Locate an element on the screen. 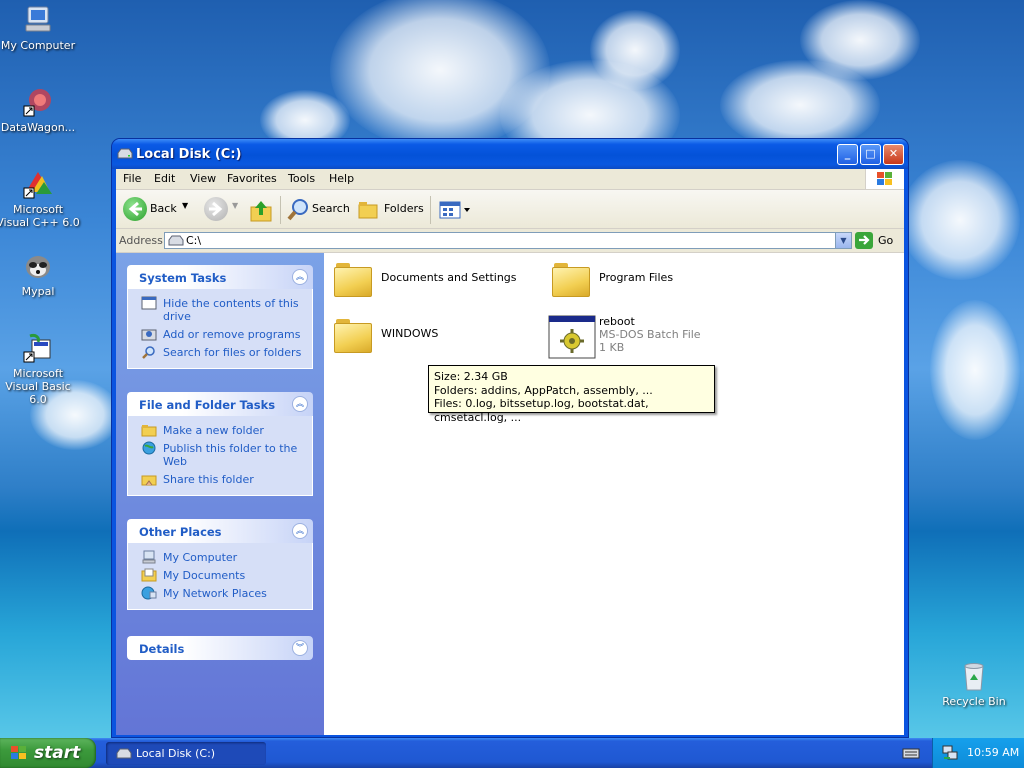 This screenshot has height=768, width=1024. panel-title: Details is located at coordinates (162, 649).